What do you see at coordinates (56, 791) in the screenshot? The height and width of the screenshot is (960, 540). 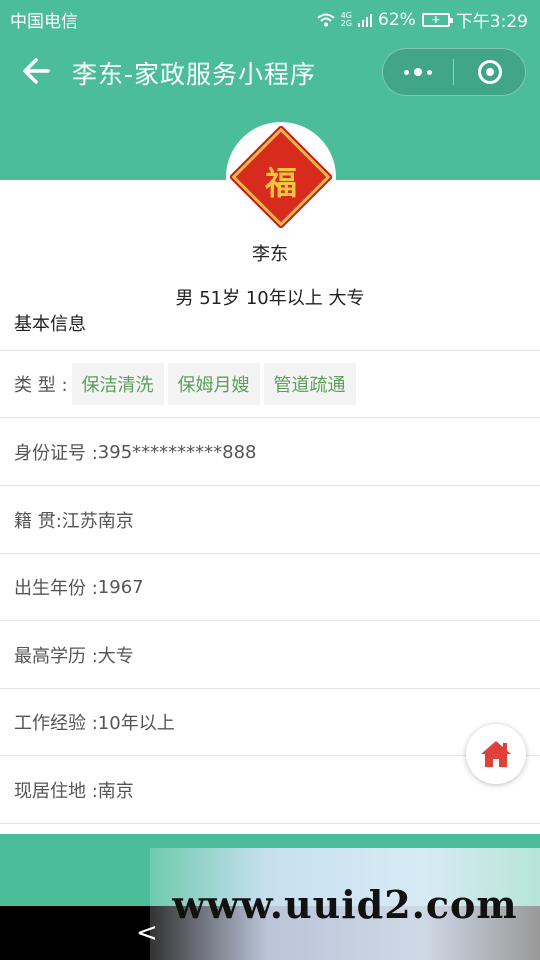 I see `info-label: 现居住地 :` at bounding box center [56, 791].